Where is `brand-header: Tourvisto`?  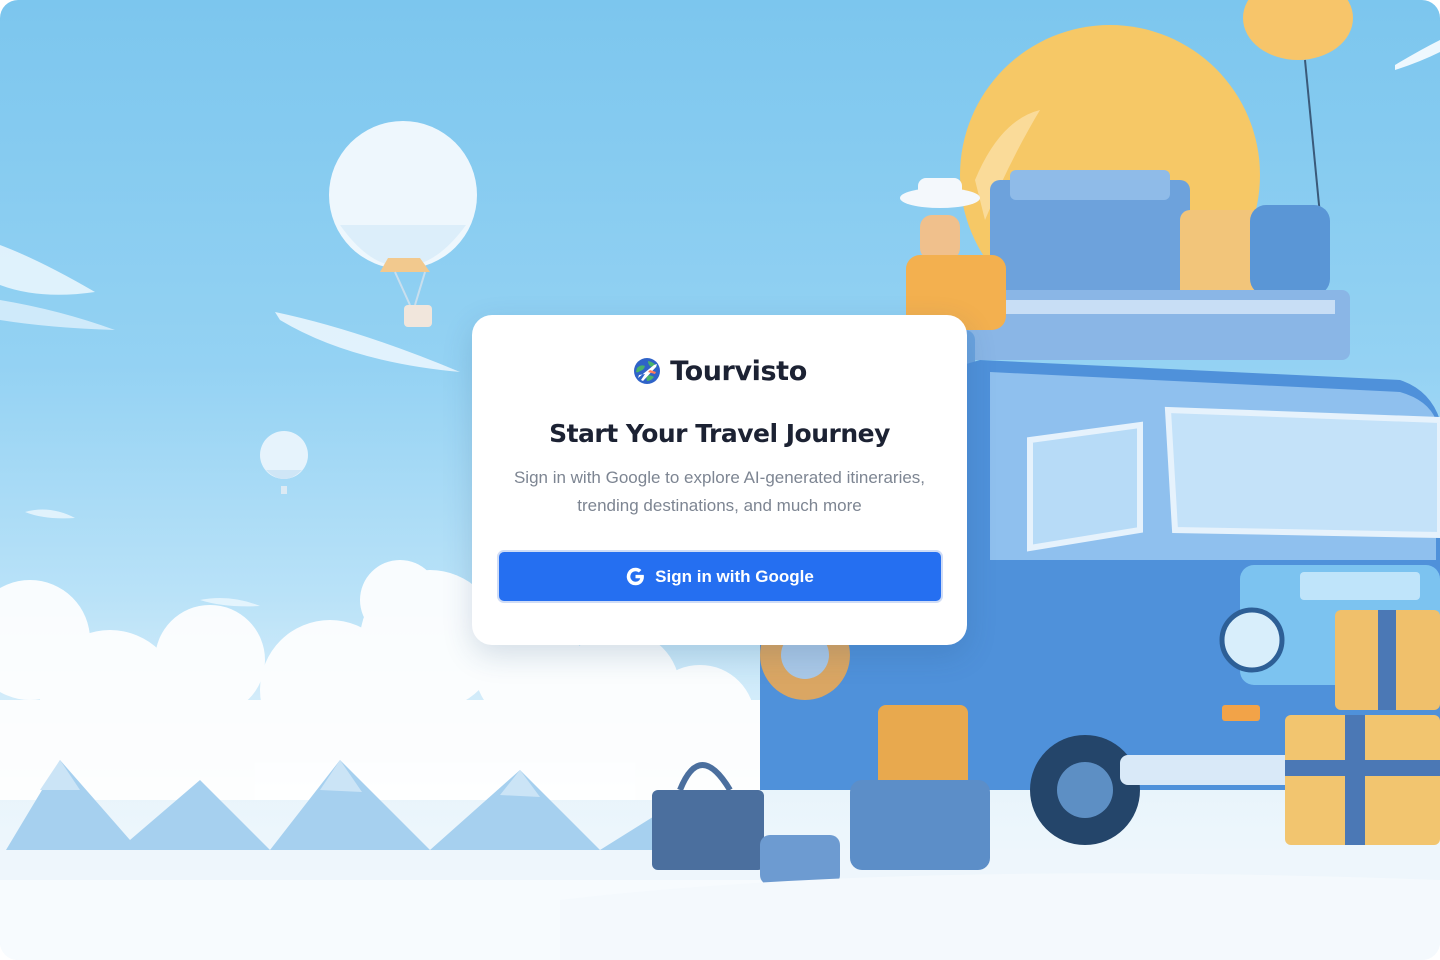 brand-header: Tourvisto is located at coordinates (719, 371).